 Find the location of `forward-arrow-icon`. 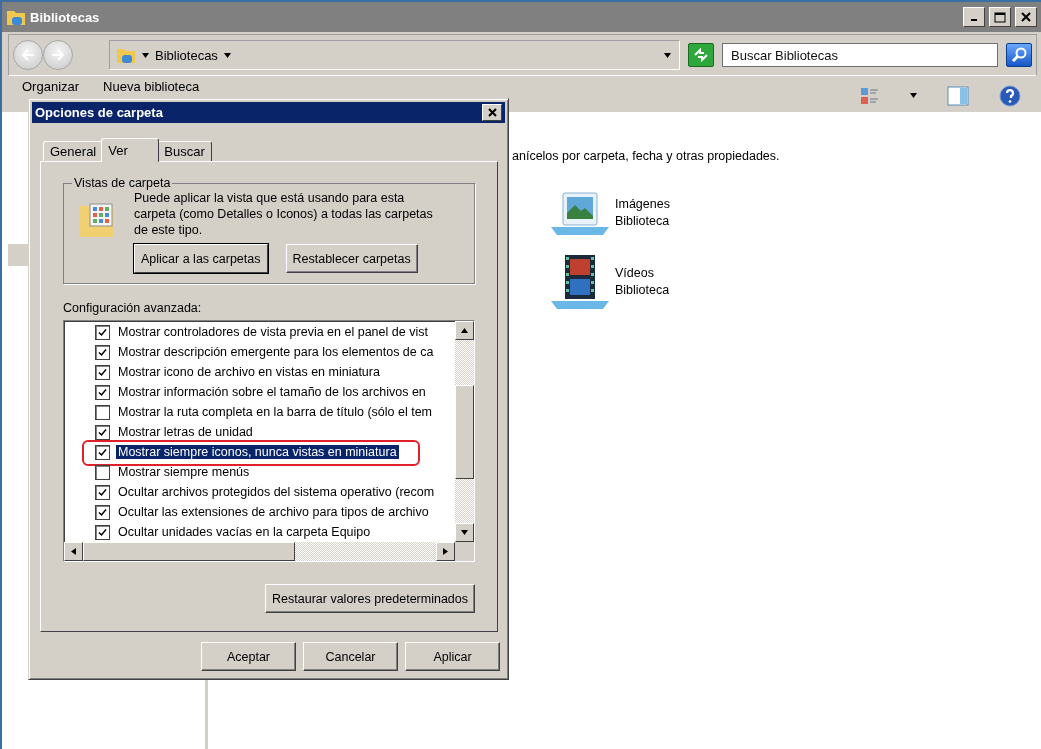

forward-arrow-icon is located at coordinates (58, 55).